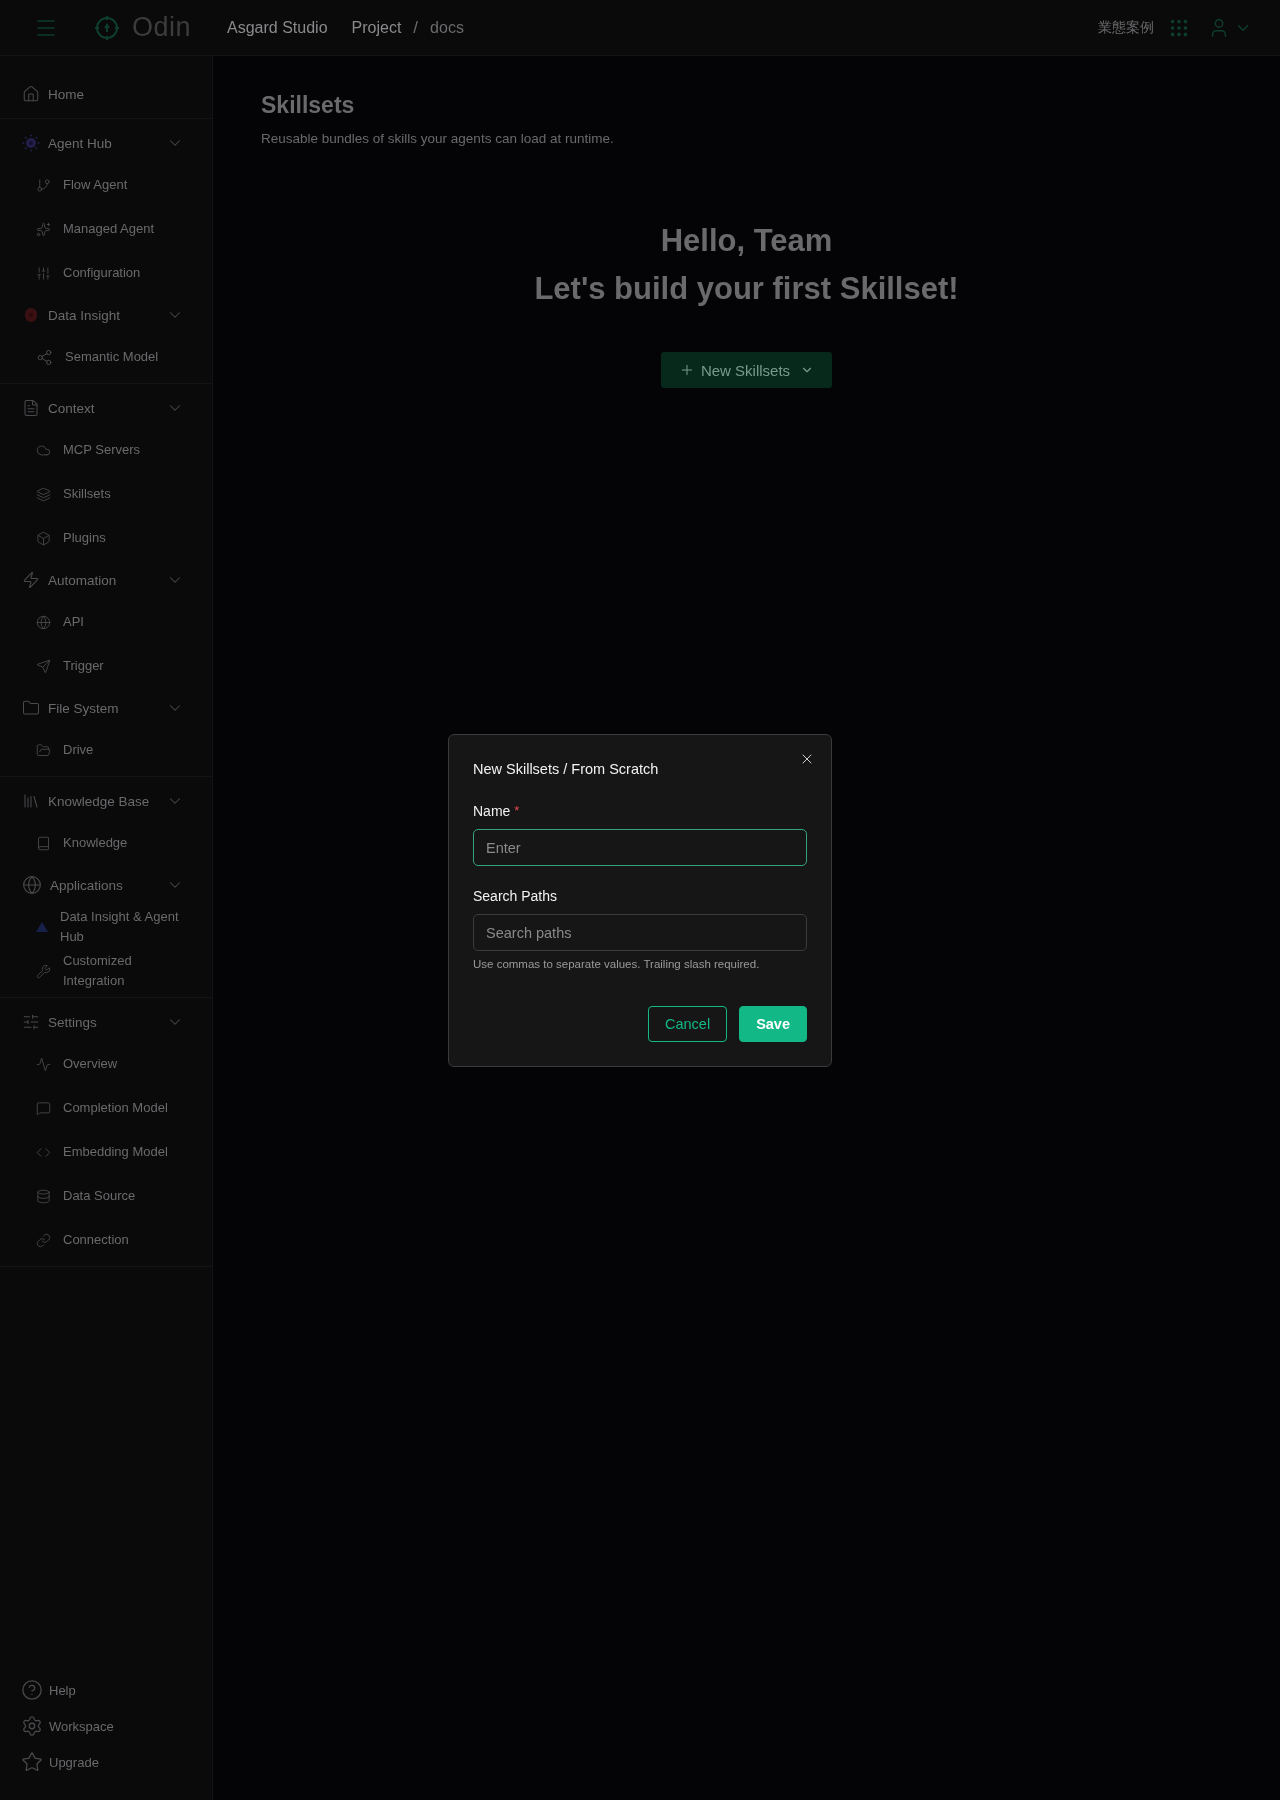 The image size is (1280, 1800). Describe the element at coordinates (106, 1726) in the screenshot. I see `sidebar-footer-item: Workspace` at that location.